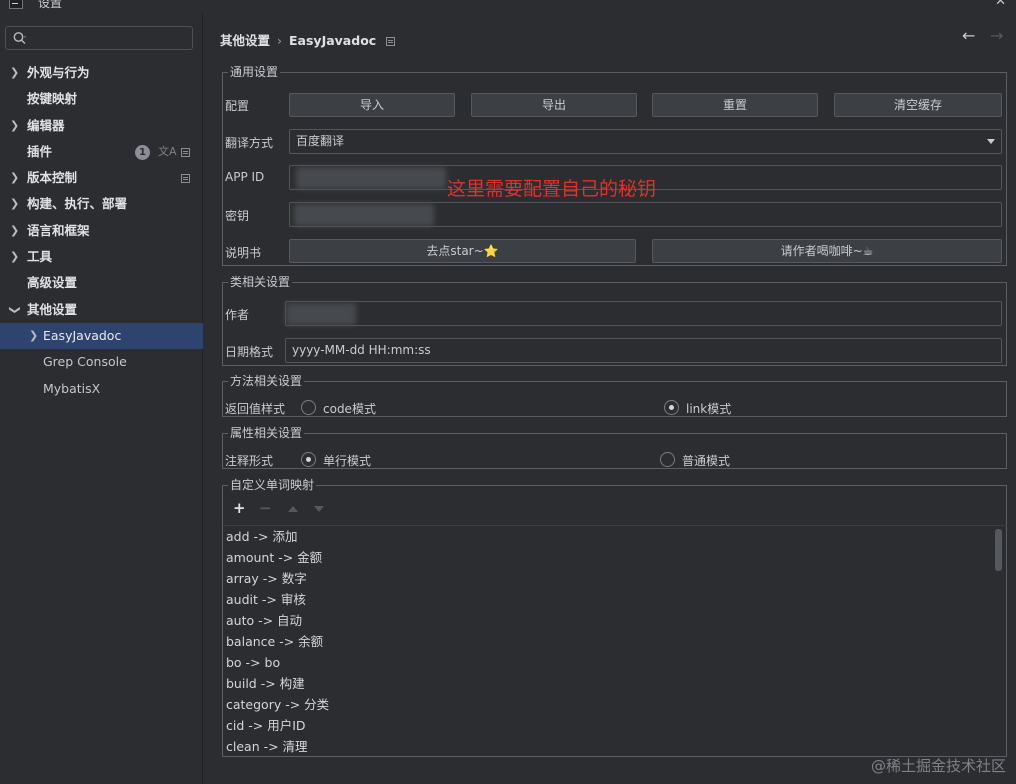 Image resolution: width=1016 pixels, height=784 pixels. Describe the element at coordinates (101, 73) in the screenshot. I see `sidebar-item-appearance: ❯ 外观与行为` at that location.